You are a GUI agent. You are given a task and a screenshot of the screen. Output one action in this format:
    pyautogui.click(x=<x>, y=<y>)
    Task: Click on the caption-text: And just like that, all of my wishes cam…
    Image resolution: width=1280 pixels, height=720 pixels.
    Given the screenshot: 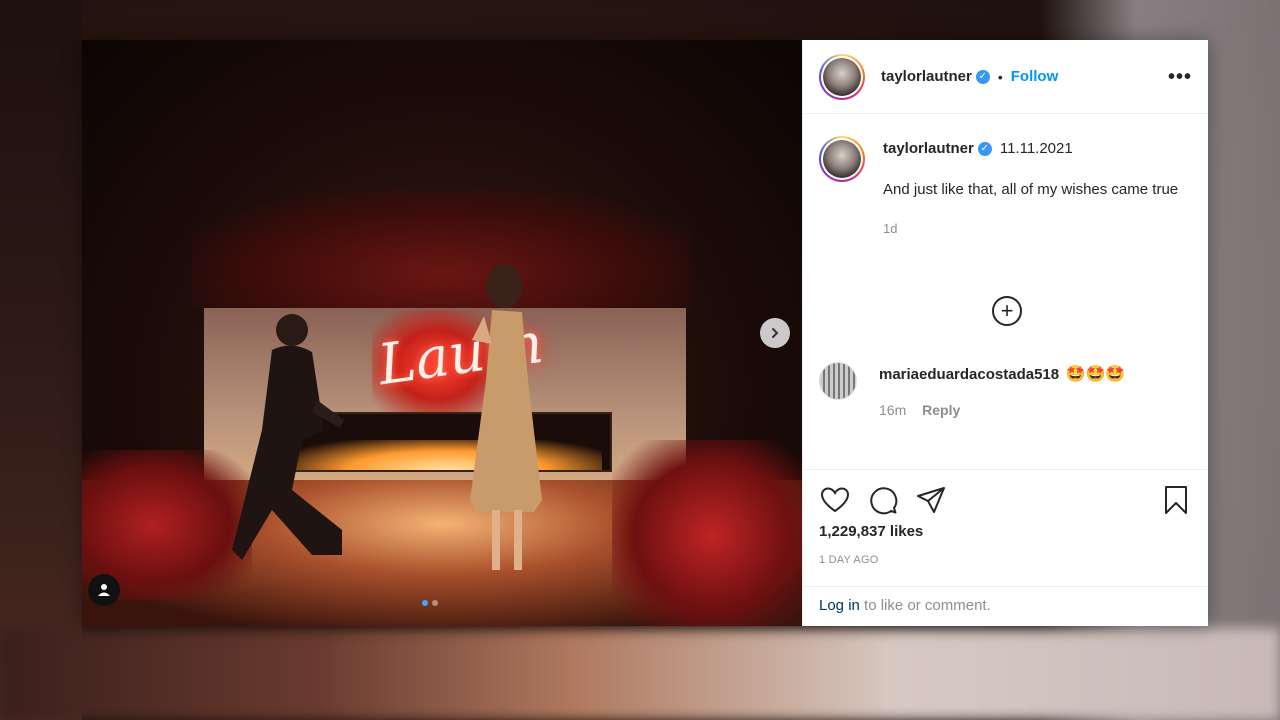 What is the action you would take?
    pyautogui.click(x=1031, y=189)
    